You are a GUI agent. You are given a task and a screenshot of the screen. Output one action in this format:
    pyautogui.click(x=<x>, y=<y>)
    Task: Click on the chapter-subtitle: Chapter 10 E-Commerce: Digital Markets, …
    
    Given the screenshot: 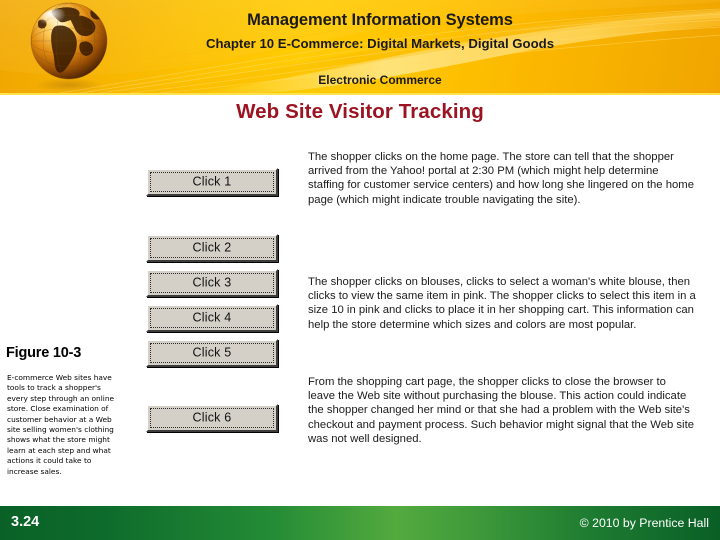 What is the action you would take?
    pyautogui.click(x=380, y=43)
    